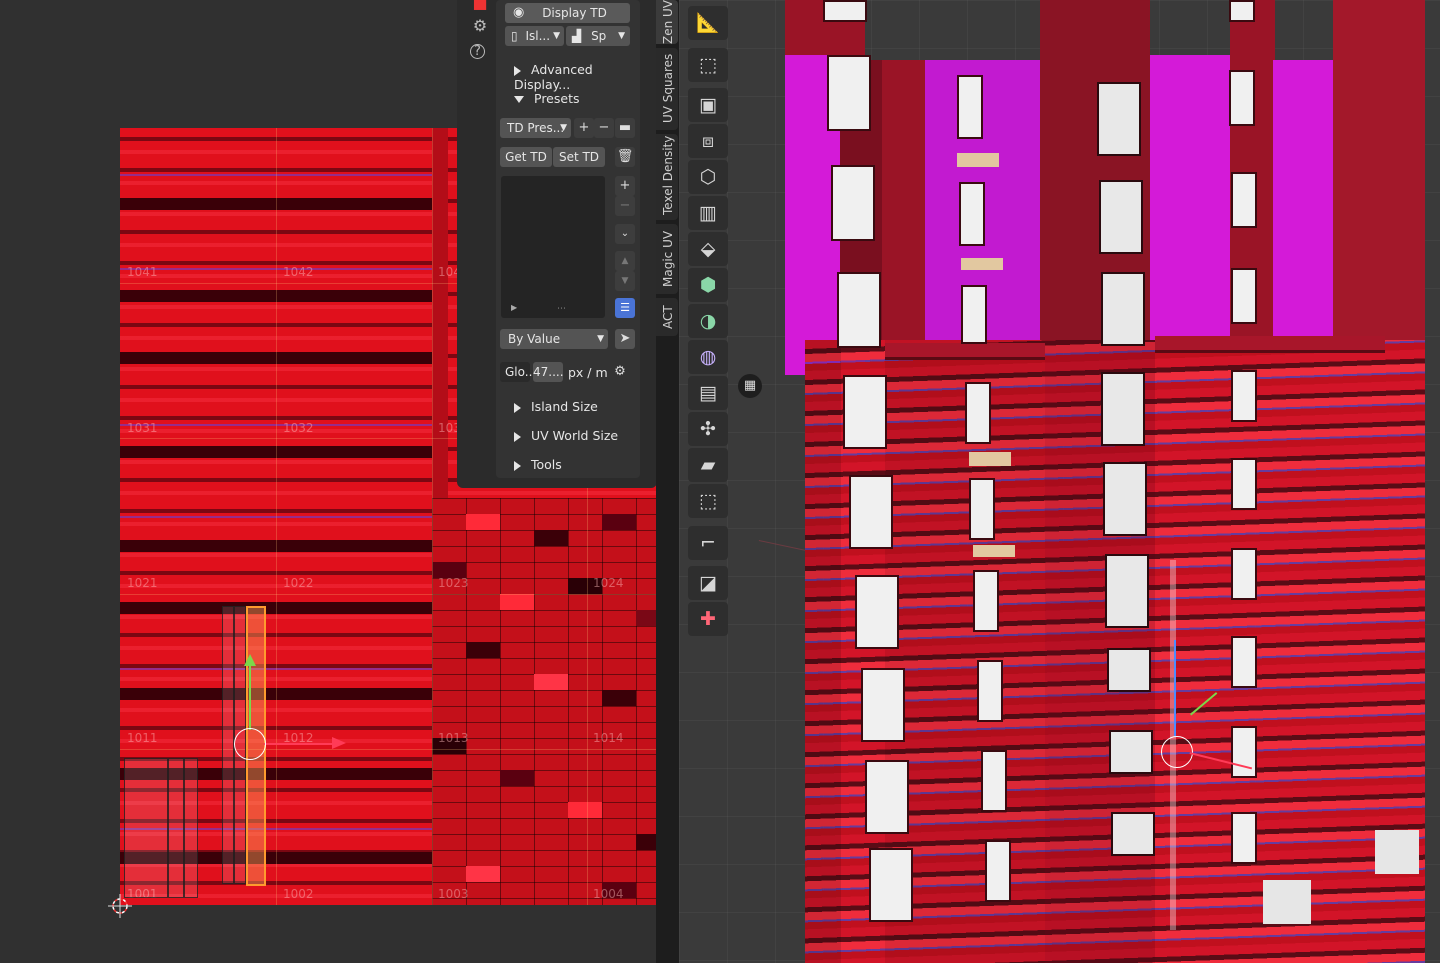 This screenshot has width=1440, height=963. Describe the element at coordinates (250, 695) in the screenshot. I see `gizmo-y-axis` at that location.